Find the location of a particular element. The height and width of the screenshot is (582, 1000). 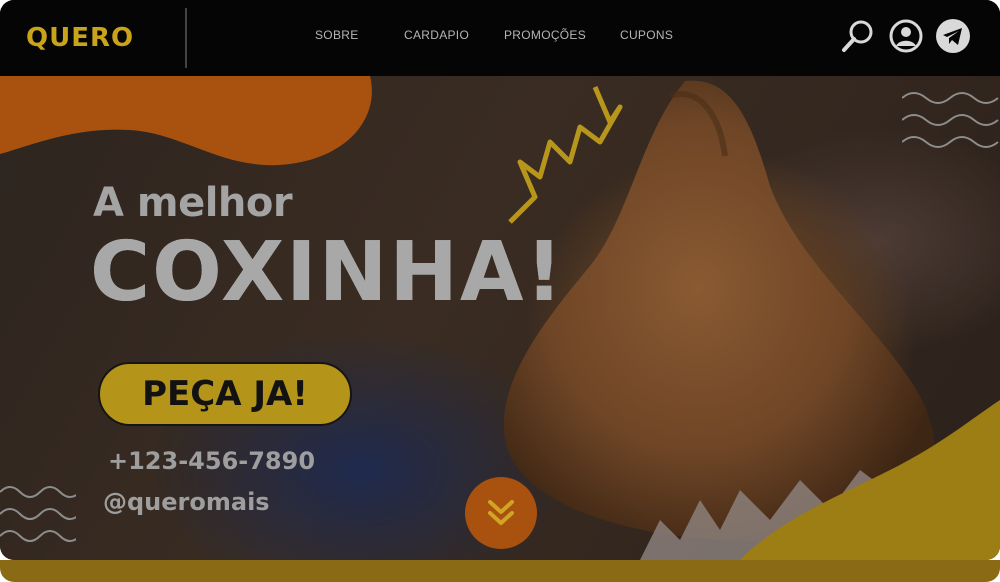

order-now-button: PEÇA JA! is located at coordinates (225, 394).